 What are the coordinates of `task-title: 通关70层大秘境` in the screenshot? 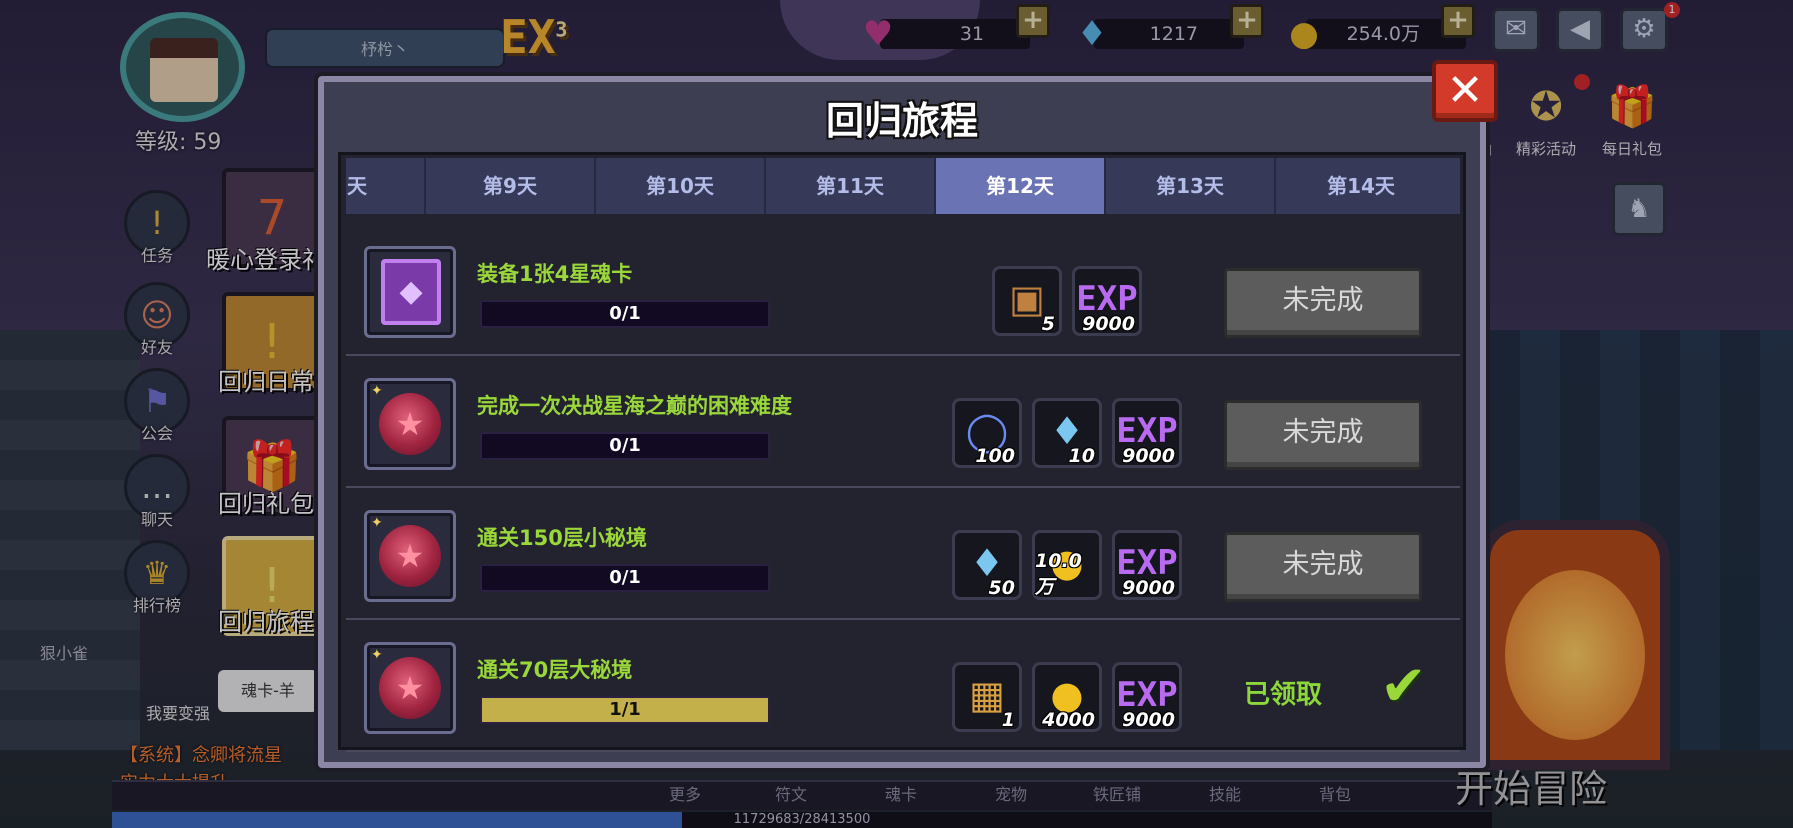 It's located at (555, 670).